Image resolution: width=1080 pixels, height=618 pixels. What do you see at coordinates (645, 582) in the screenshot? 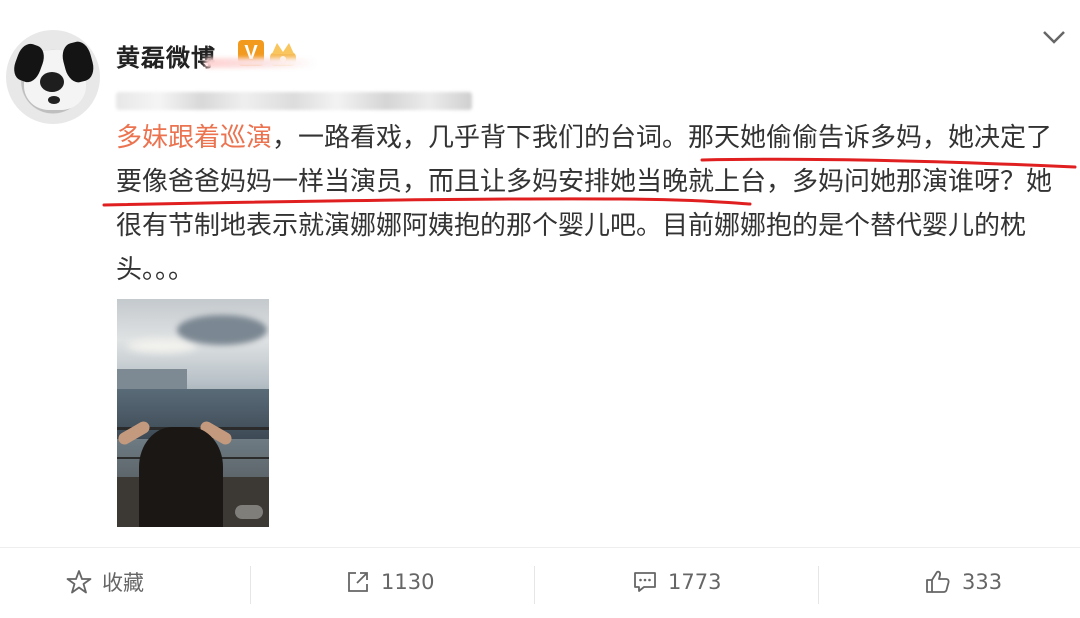
I see `comment-icon` at bounding box center [645, 582].